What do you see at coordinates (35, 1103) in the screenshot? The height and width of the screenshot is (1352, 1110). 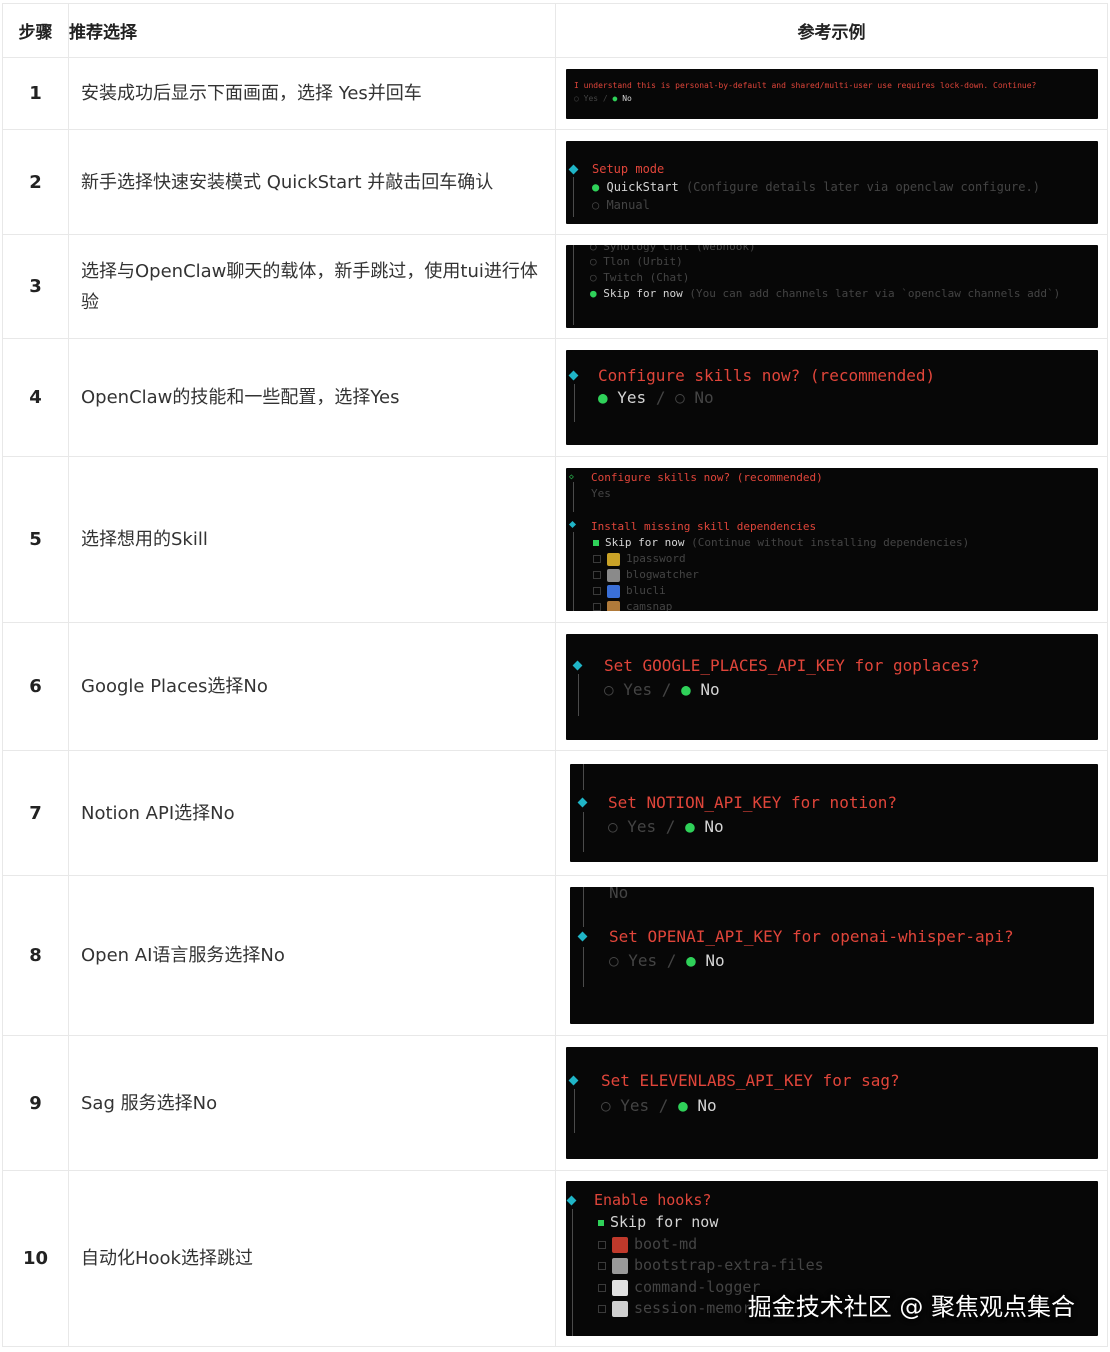 I see `step-number: 9` at bounding box center [35, 1103].